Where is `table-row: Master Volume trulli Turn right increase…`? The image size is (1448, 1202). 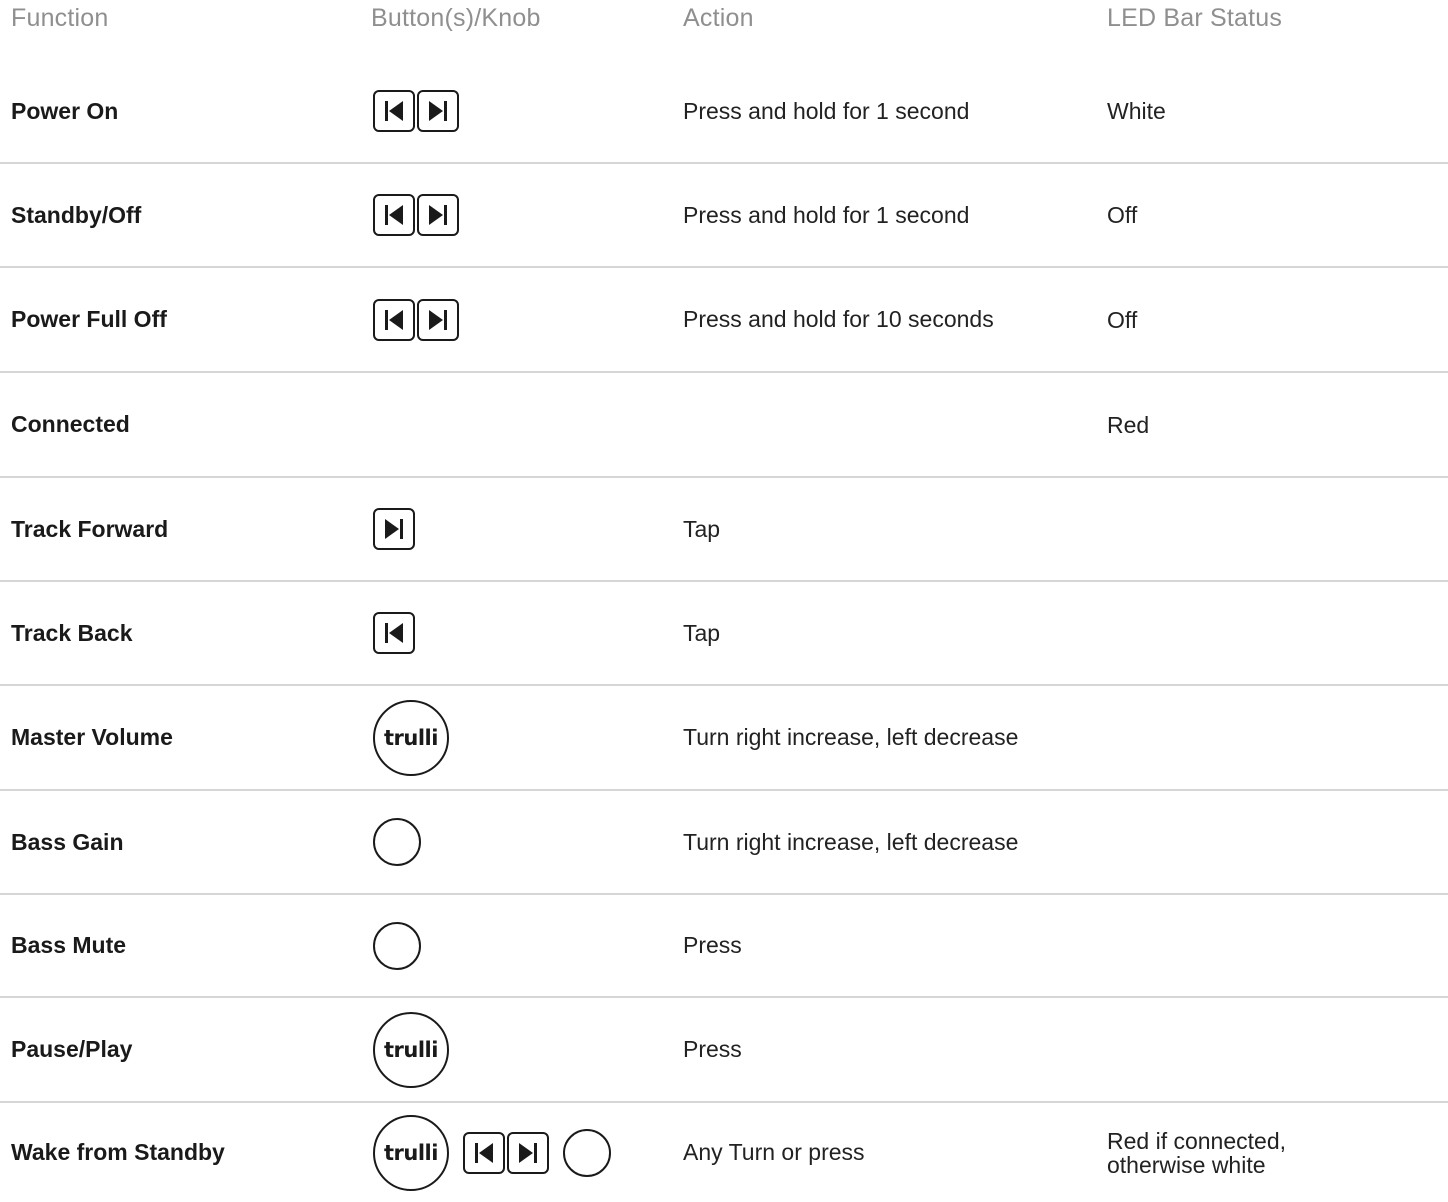 table-row: Master Volume trulli Turn right increase… is located at coordinates (724, 738).